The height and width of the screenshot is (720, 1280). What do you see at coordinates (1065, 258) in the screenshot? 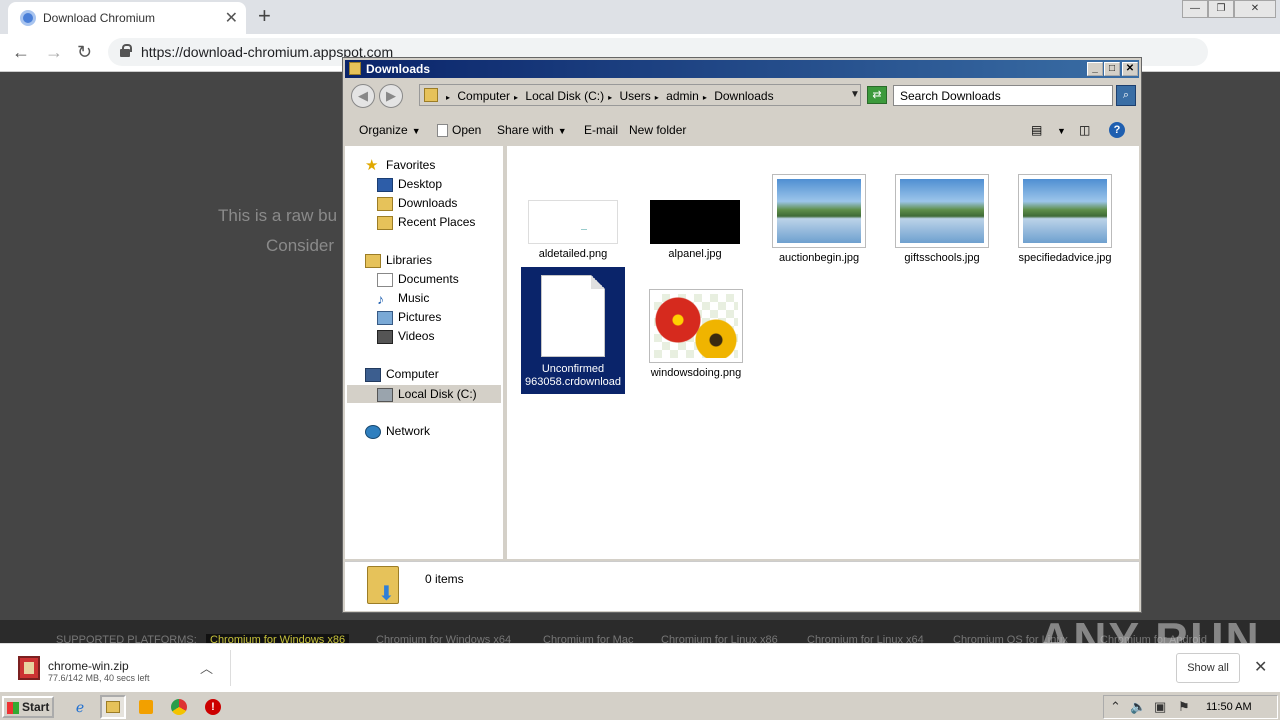
I see `file-name: specifiedadvice.jpg` at bounding box center [1065, 258].